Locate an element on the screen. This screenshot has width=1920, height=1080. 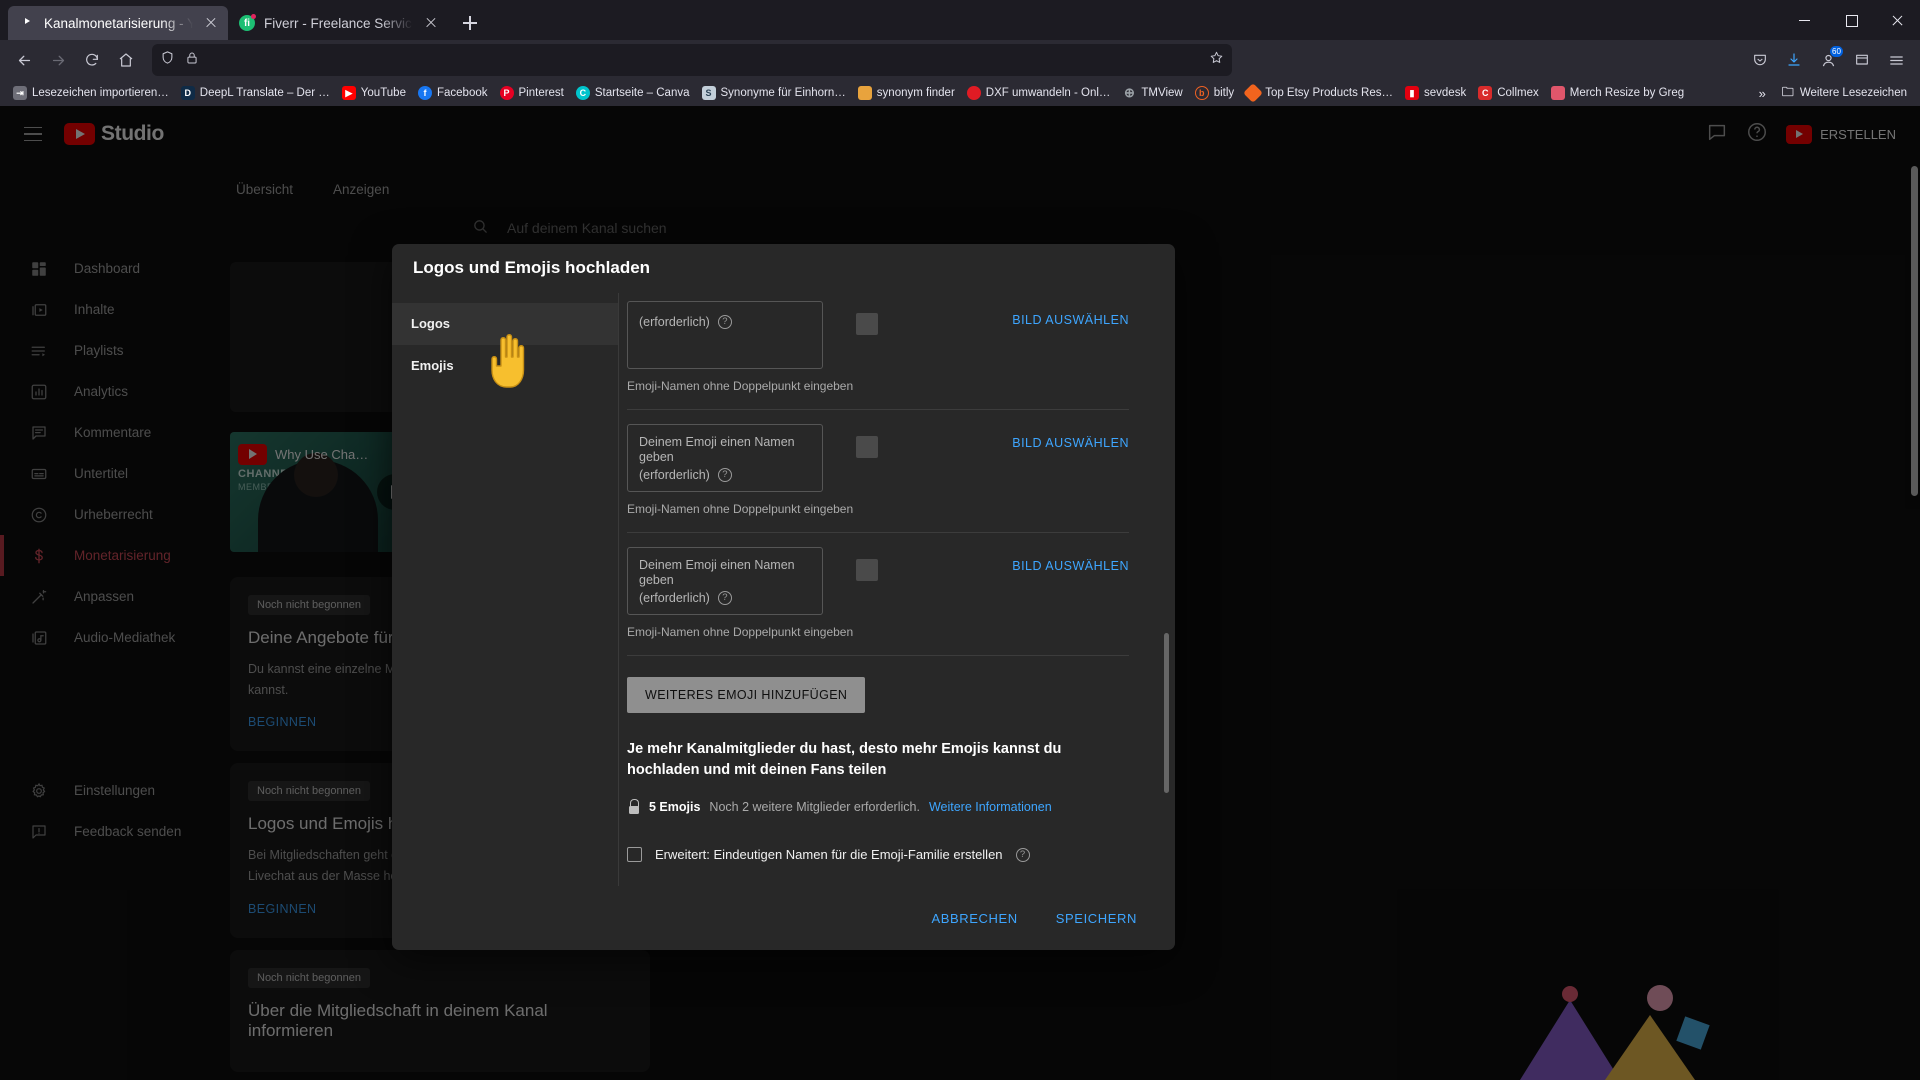
browser-tab-youtube: Kanalmonetarisierung - YouTub is located at coordinates (118, 23).